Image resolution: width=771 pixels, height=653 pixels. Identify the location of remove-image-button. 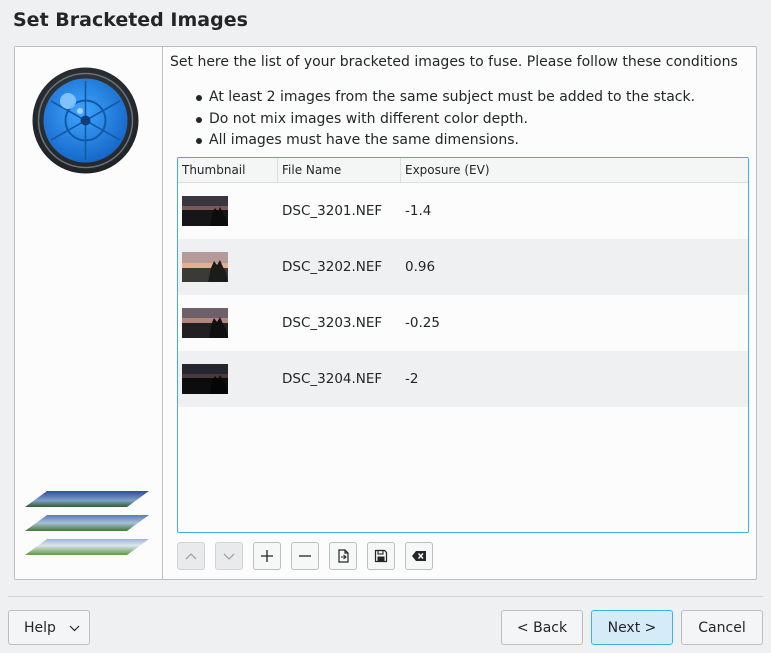
(305, 556).